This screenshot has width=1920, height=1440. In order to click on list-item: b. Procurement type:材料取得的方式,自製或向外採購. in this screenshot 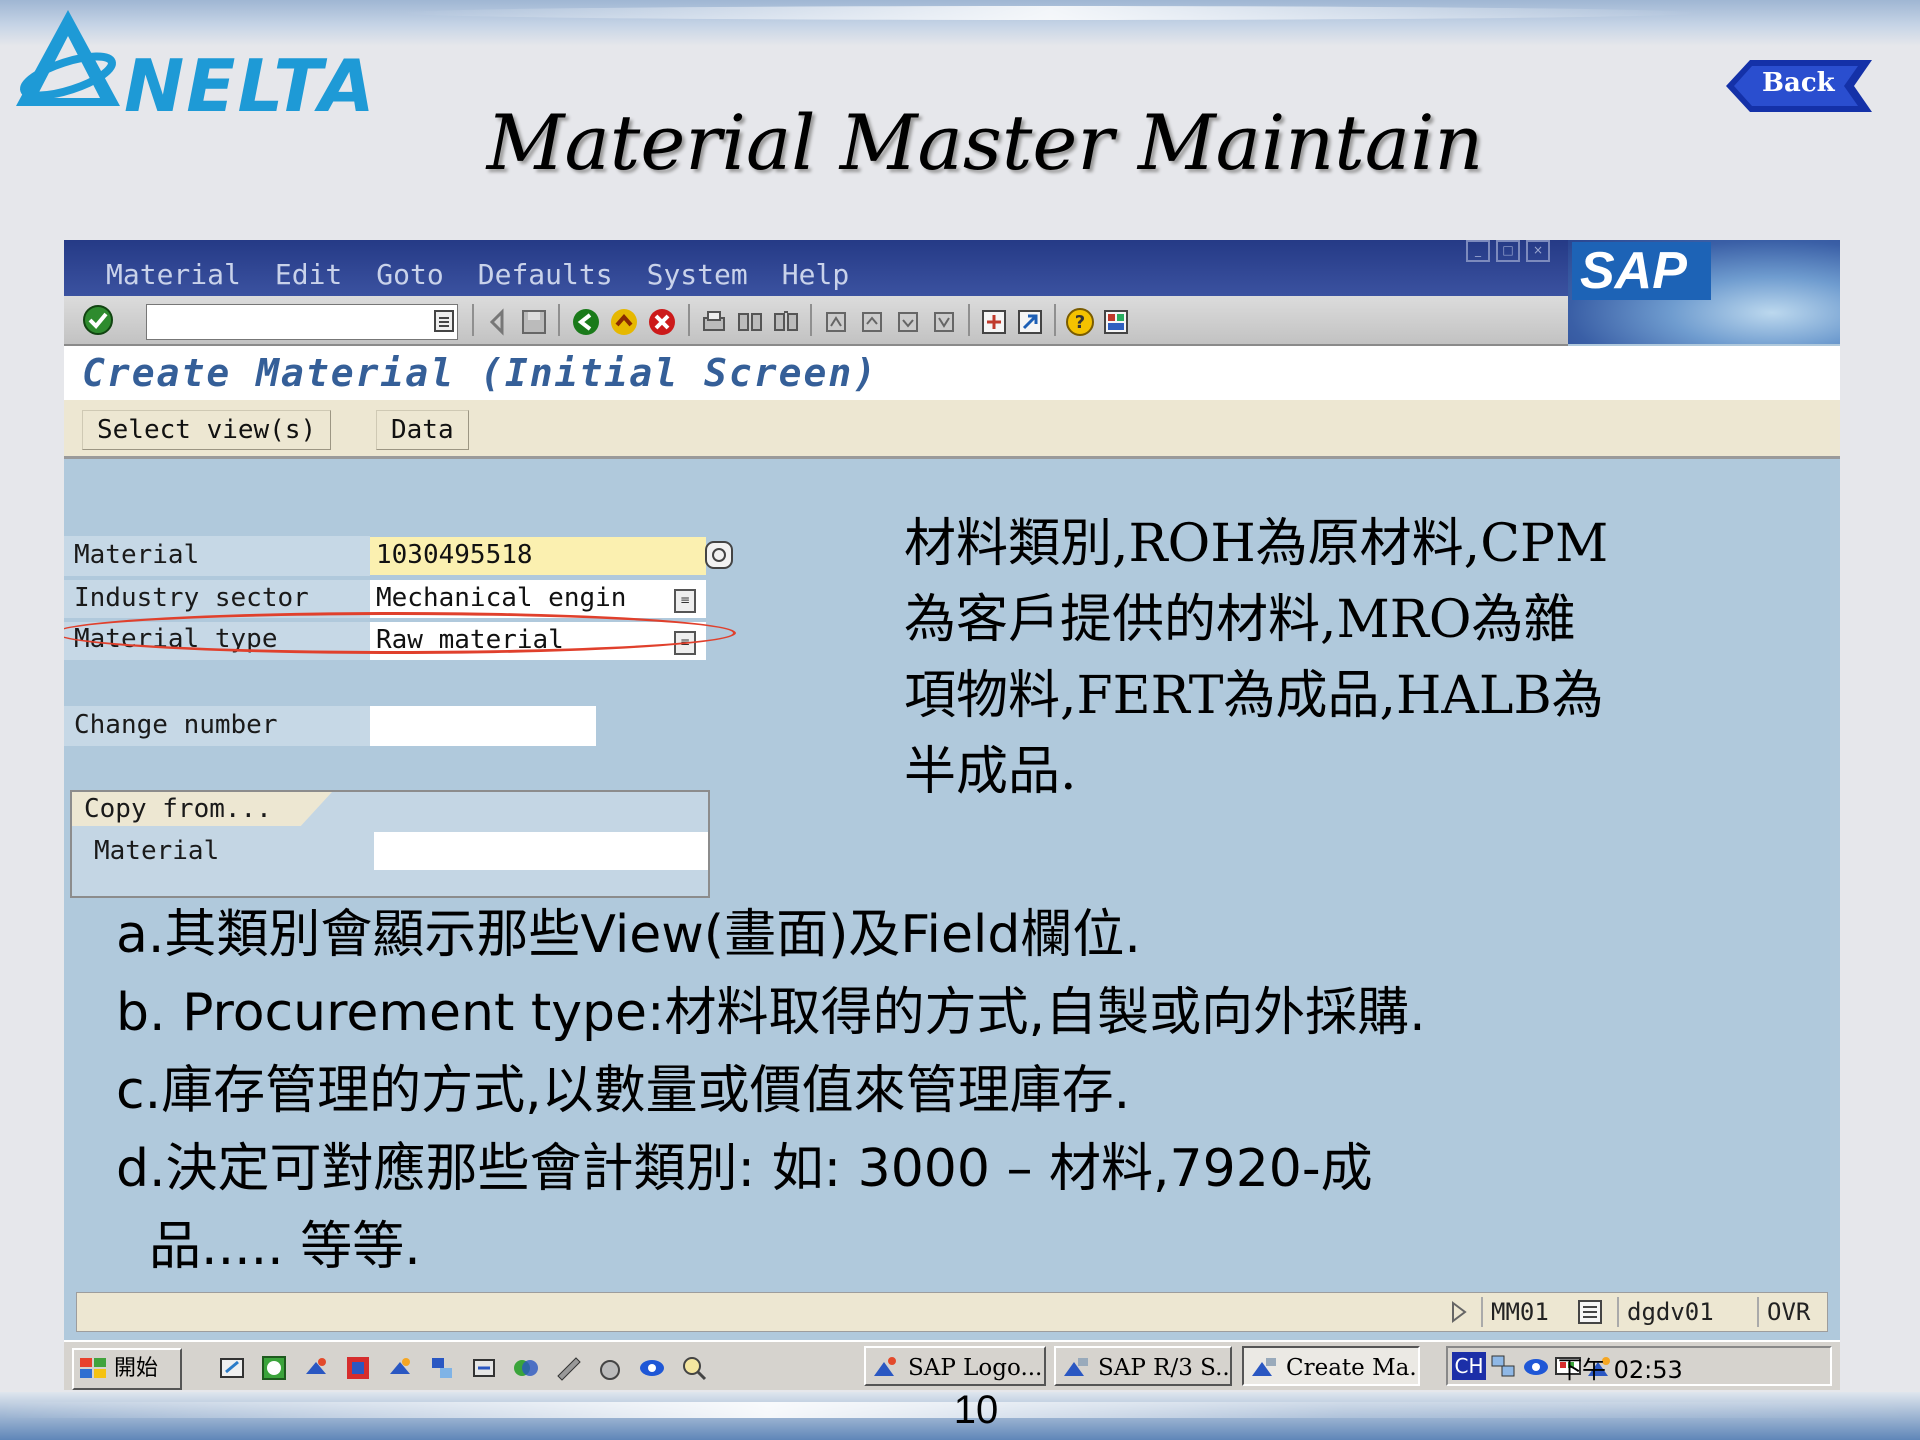, I will do `click(771, 1013)`.